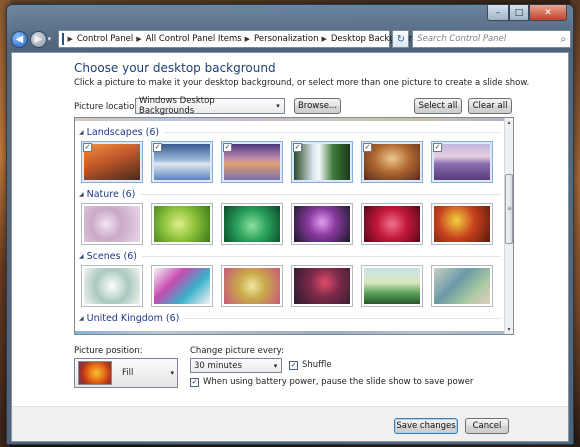  I want to click on scrollbar-thumb: ≡, so click(509, 209).